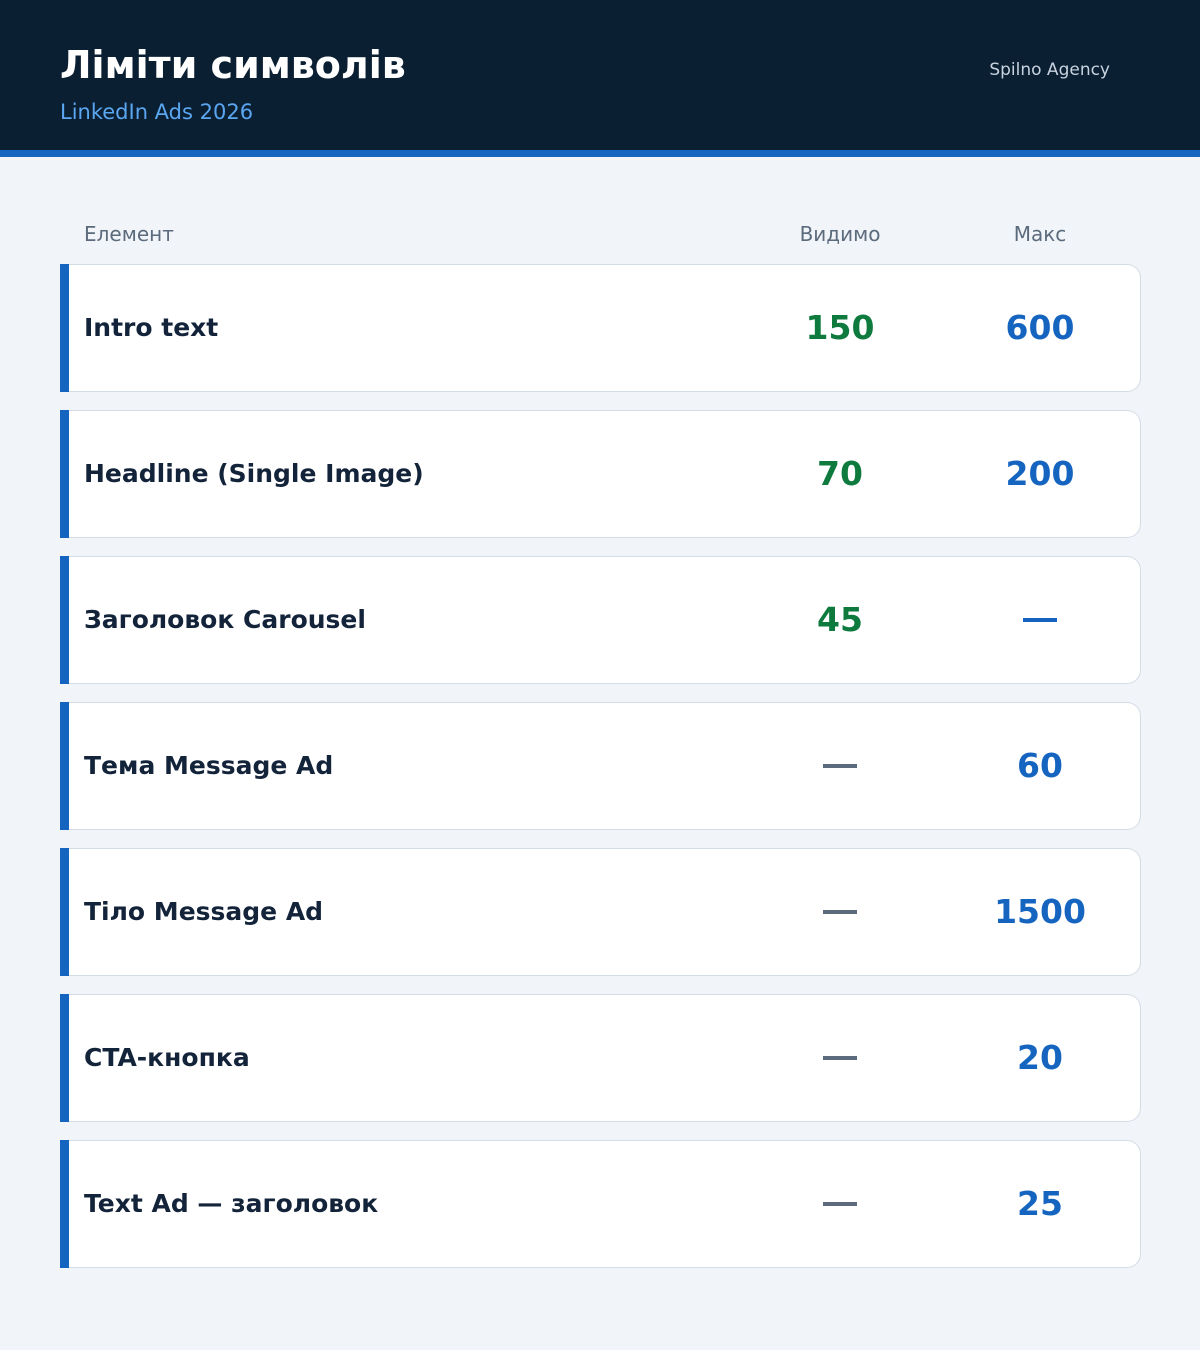 This screenshot has height=1350, width=1200. What do you see at coordinates (840, 327) in the screenshot?
I see `row-visible-value: 150` at bounding box center [840, 327].